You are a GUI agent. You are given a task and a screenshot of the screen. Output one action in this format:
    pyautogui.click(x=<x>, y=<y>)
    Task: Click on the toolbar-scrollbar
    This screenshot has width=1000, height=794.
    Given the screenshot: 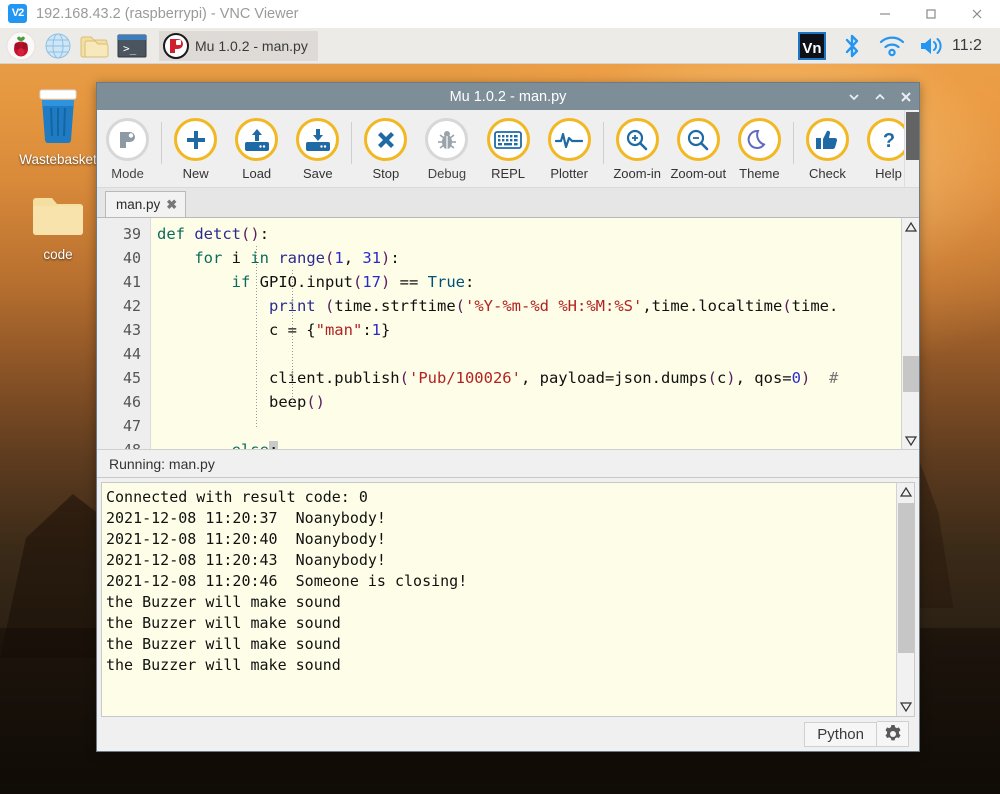 What is the action you would take?
    pyautogui.click(x=911, y=148)
    